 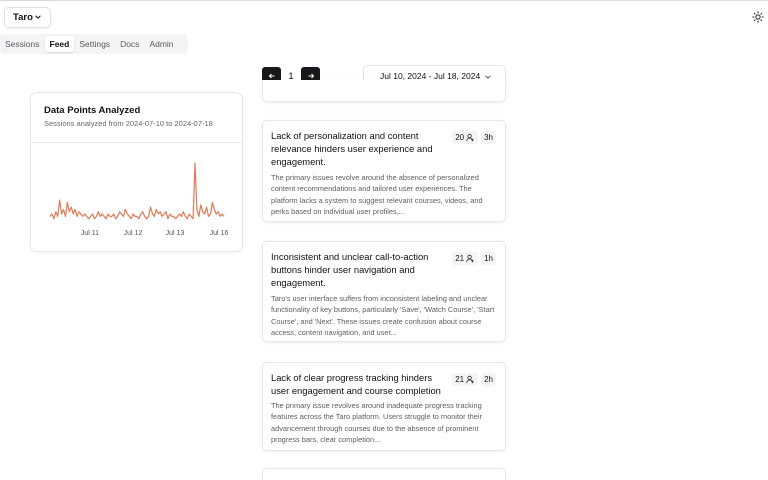 I want to click on user-count-badge: 20, so click(x=465, y=137).